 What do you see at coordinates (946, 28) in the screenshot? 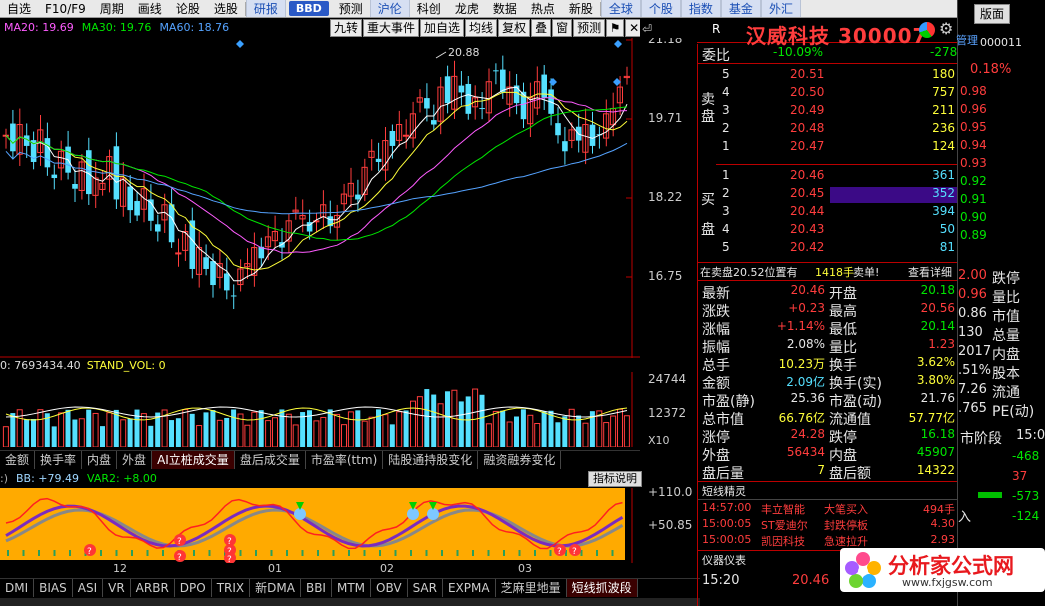
I see `gear-icon: ⚙` at bounding box center [946, 28].